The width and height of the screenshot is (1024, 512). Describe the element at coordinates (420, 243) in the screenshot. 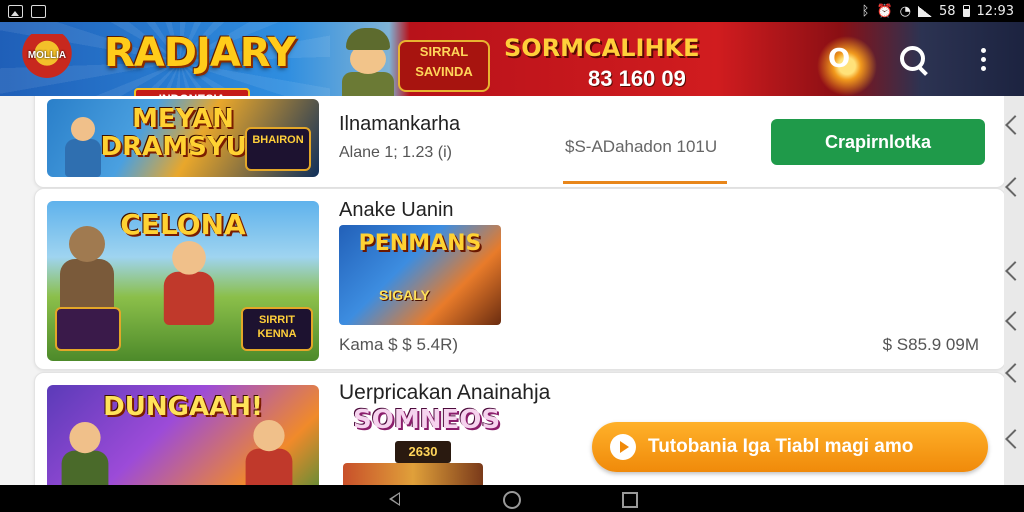

I see `secondary-thumbnail-title: PENMANS` at that location.